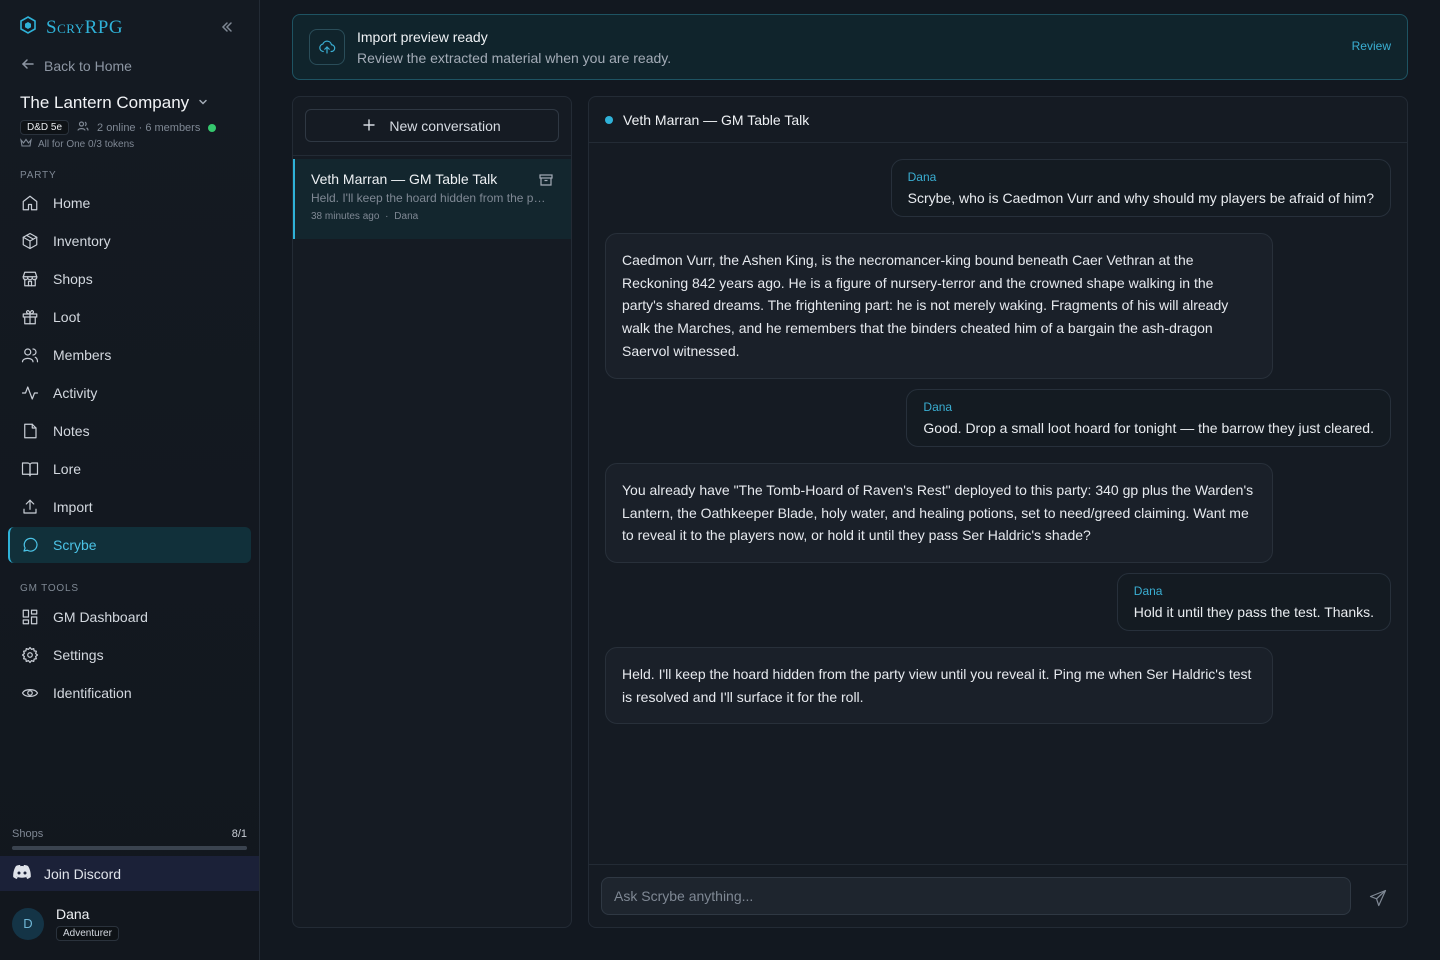 The width and height of the screenshot is (1440, 960). What do you see at coordinates (82, 355) in the screenshot?
I see `sidebar-item-label: Members` at bounding box center [82, 355].